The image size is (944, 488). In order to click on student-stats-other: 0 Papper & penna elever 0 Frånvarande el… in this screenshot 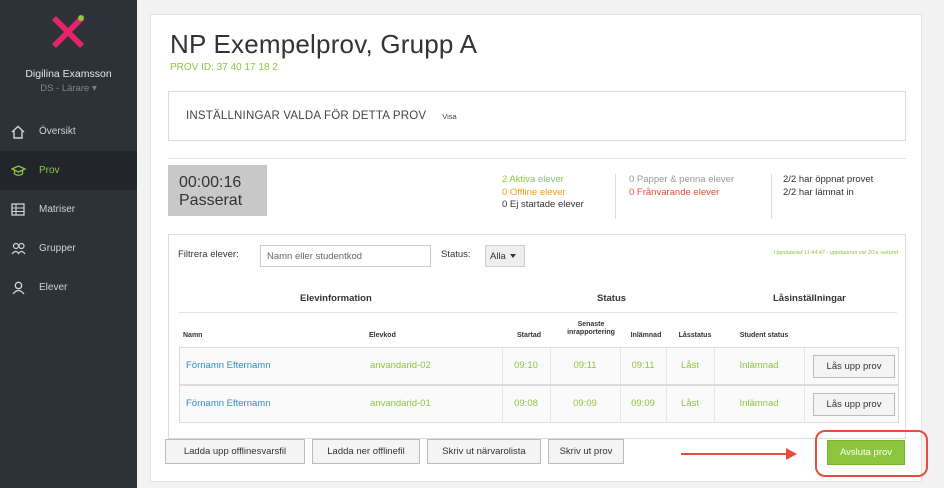, I will do `click(674, 196)`.